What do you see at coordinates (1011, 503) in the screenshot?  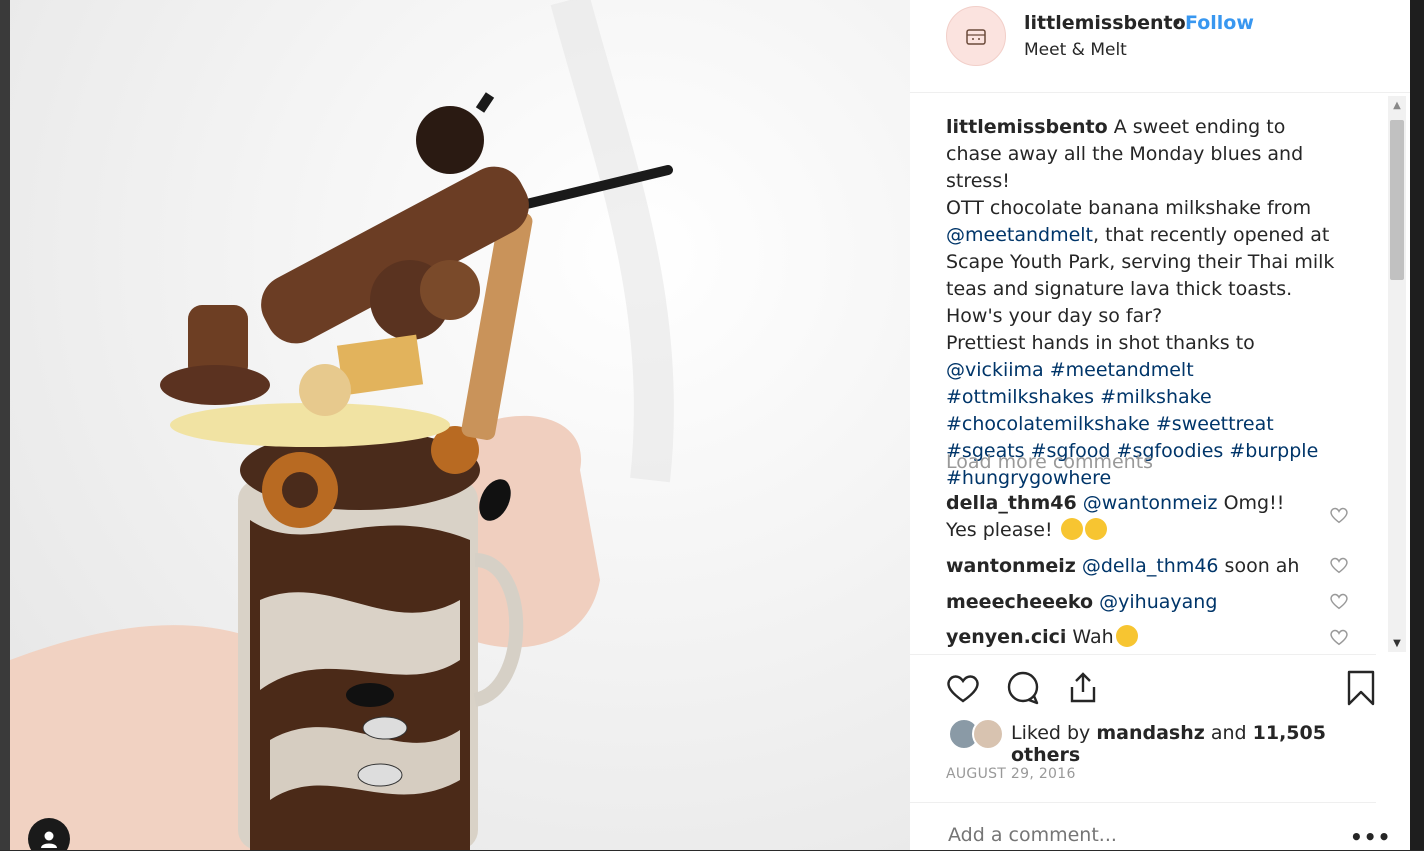 I see `comment-username: della_thm46` at bounding box center [1011, 503].